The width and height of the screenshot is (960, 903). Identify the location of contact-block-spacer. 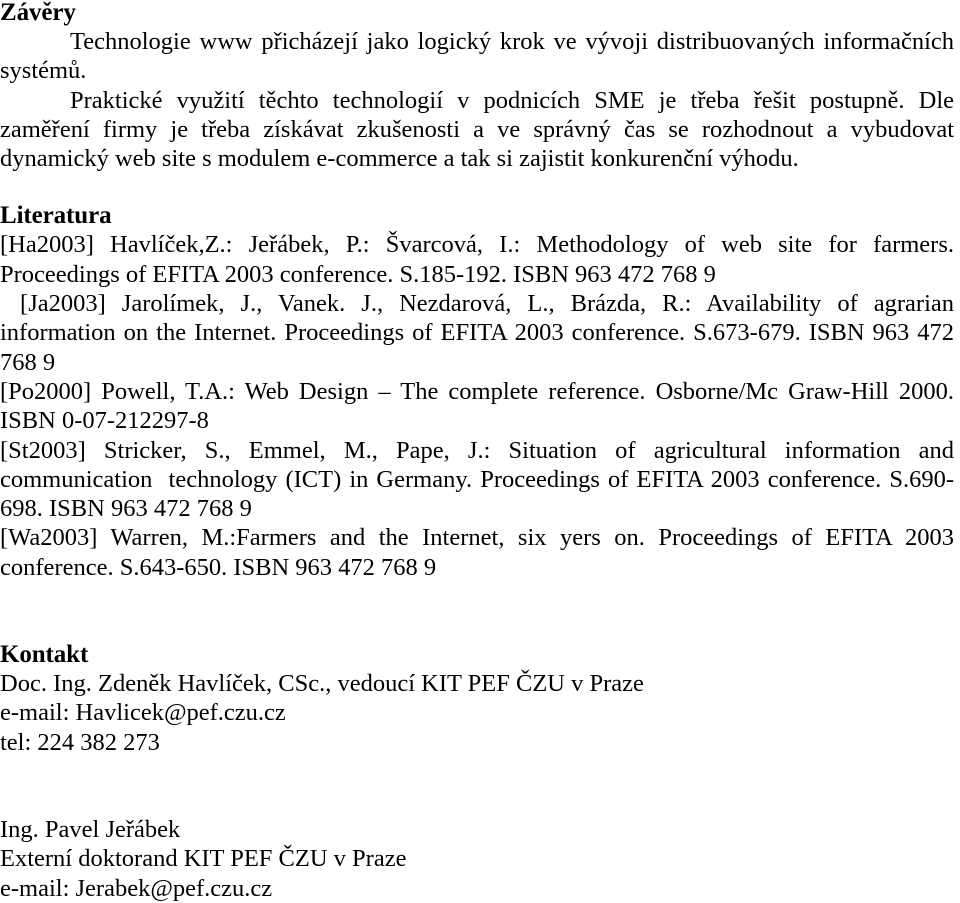
(477, 786).